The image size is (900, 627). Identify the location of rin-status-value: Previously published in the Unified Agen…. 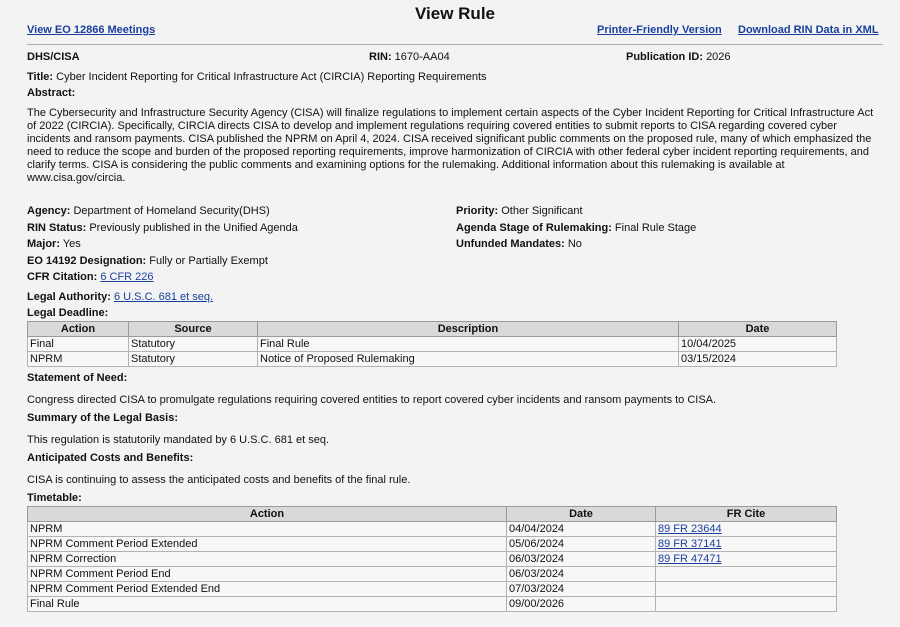
(193, 227).